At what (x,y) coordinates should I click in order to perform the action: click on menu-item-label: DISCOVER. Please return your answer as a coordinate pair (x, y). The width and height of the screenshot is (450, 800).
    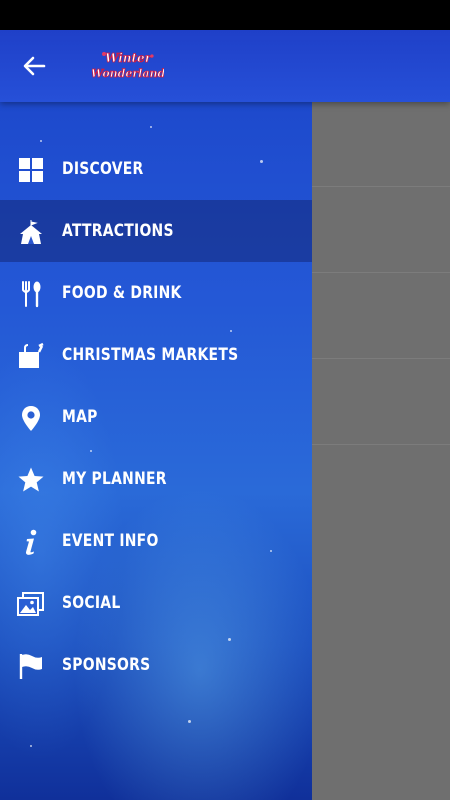
    Looking at the image, I should click on (103, 169).